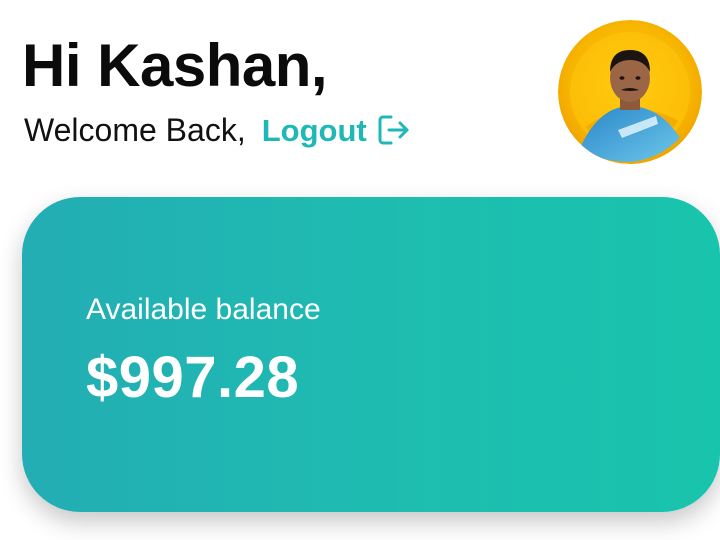 The height and width of the screenshot is (540, 720). Describe the element at coordinates (193, 377) in the screenshot. I see `balance-amount: $997.28` at that location.